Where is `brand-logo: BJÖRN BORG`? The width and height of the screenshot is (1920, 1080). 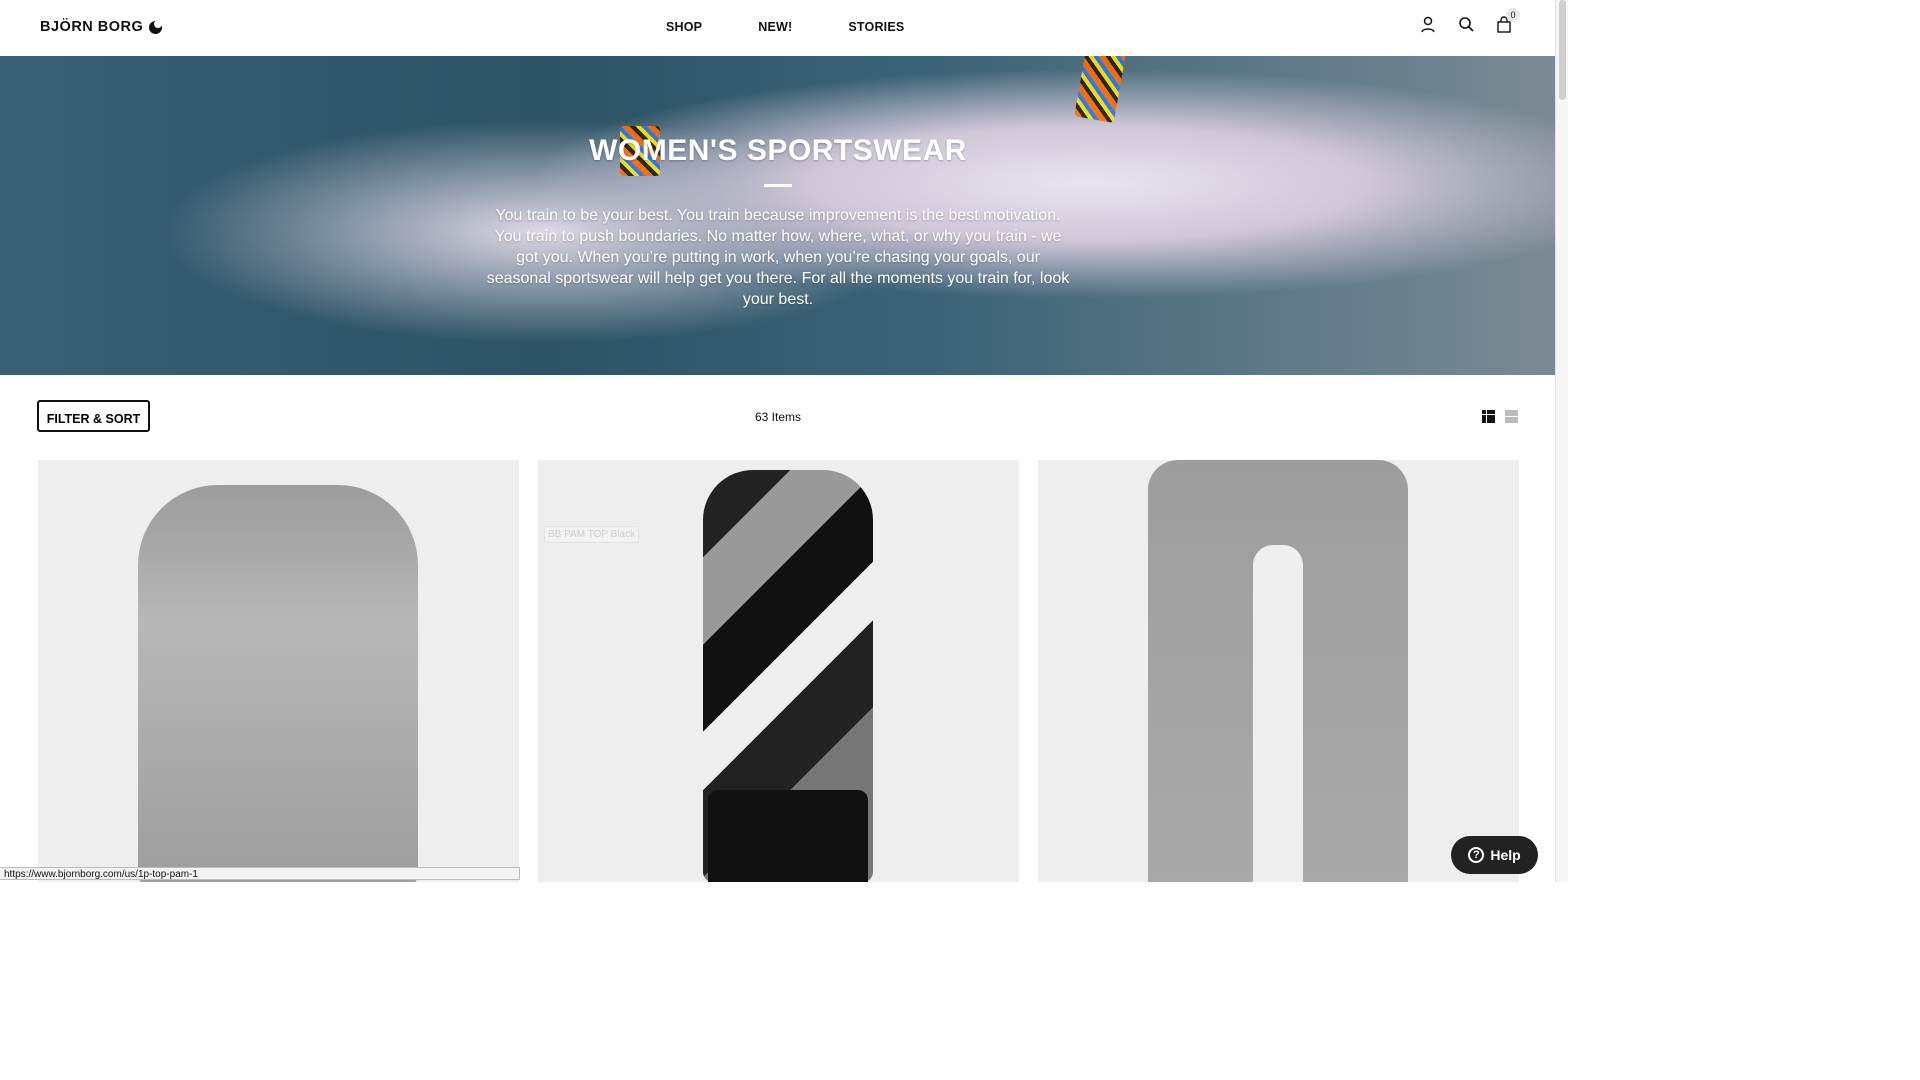
brand-logo: BJÖRN BORG is located at coordinates (101, 27).